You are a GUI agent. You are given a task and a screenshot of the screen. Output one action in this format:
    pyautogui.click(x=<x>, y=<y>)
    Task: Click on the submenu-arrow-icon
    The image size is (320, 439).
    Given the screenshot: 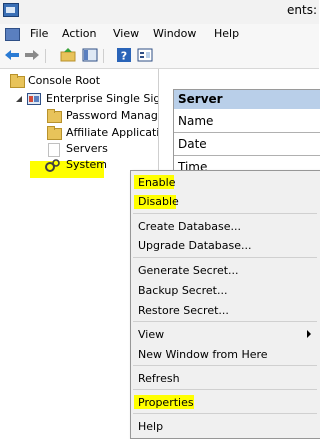 What is the action you would take?
    pyautogui.click(x=309, y=334)
    